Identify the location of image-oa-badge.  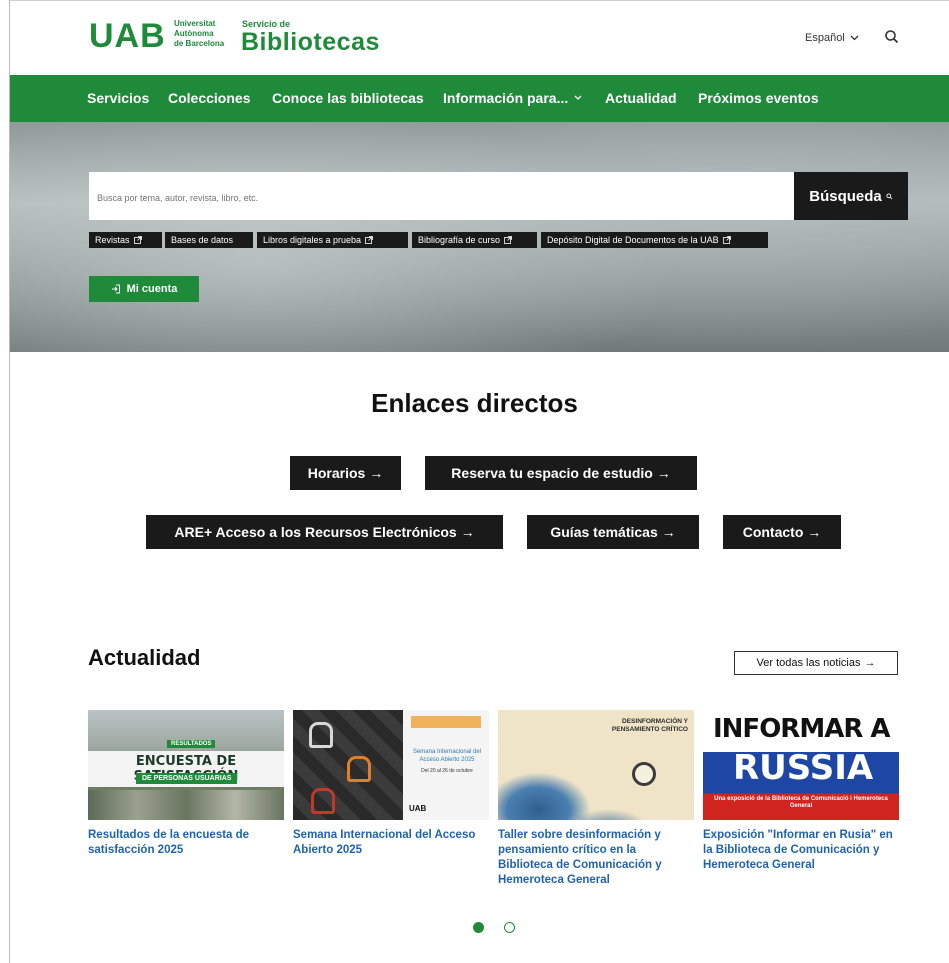
(446, 722).